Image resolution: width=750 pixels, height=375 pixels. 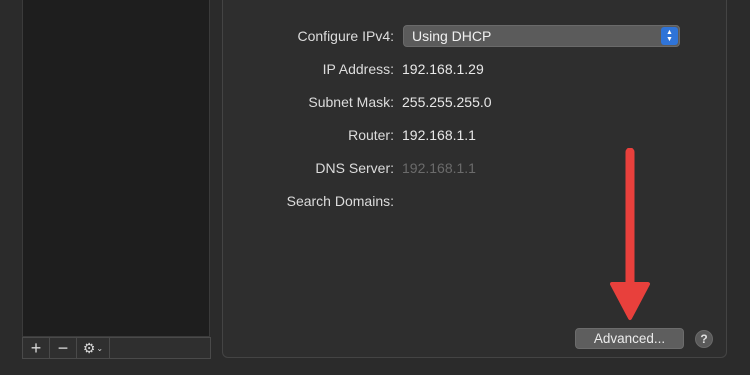 I want to click on ip-address-label: IP Address:, so click(x=358, y=69).